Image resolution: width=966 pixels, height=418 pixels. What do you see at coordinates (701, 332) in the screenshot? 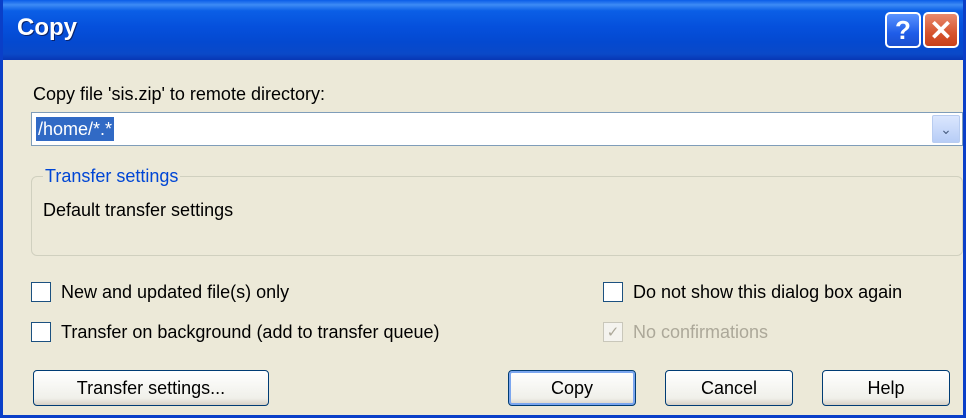
I see `no-confirmations-label: No confirmations` at bounding box center [701, 332].